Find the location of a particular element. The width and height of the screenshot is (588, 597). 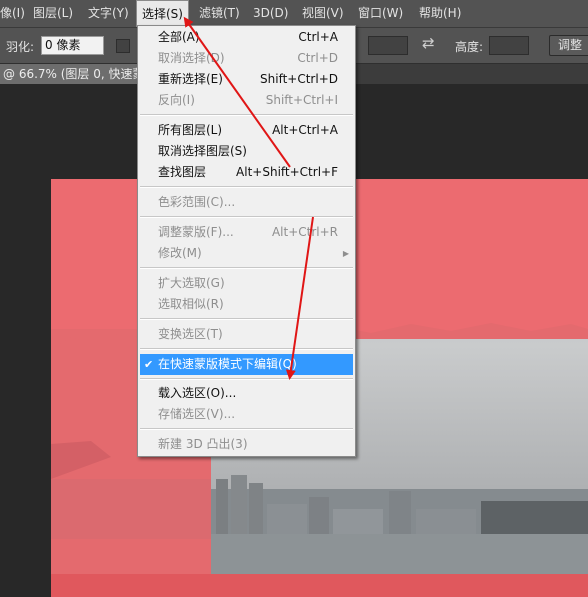

menu-item-reselect: 重新选择(E) Shift+Ctrl+D is located at coordinates (246, 79).